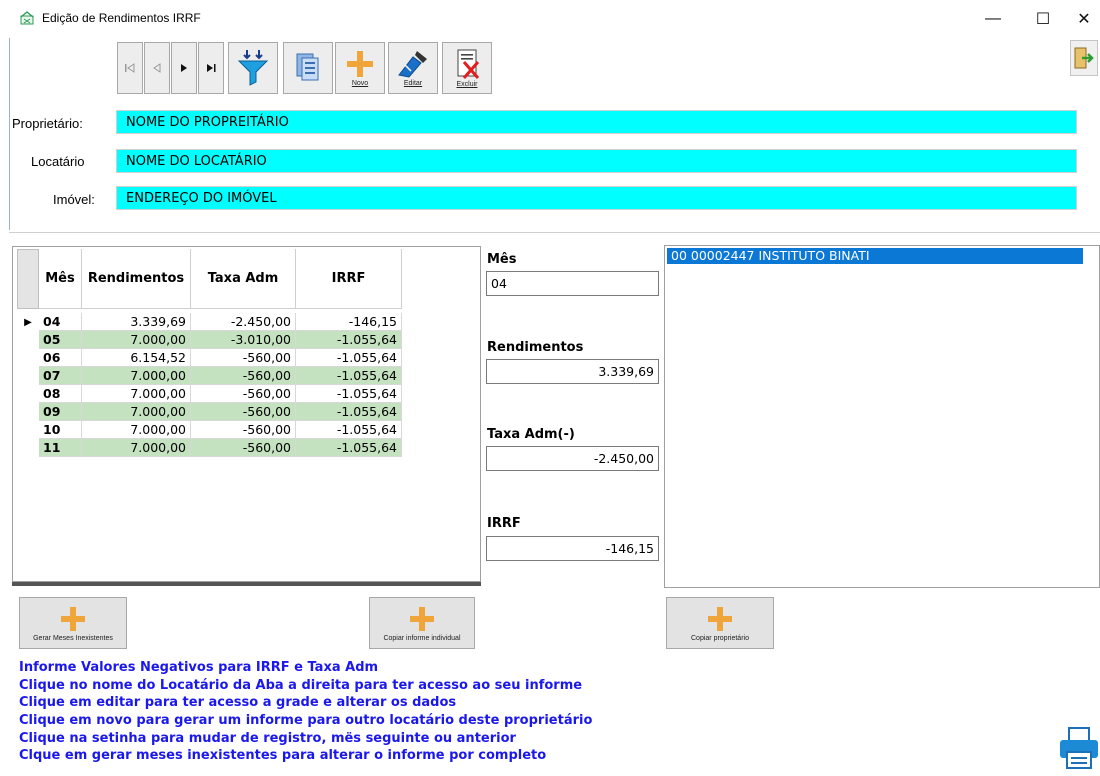 The width and height of the screenshot is (1100, 776). Describe the element at coordinates (136, 358) in the screenshot. I see `cell-rendimentos: 6.154,52` at that location.